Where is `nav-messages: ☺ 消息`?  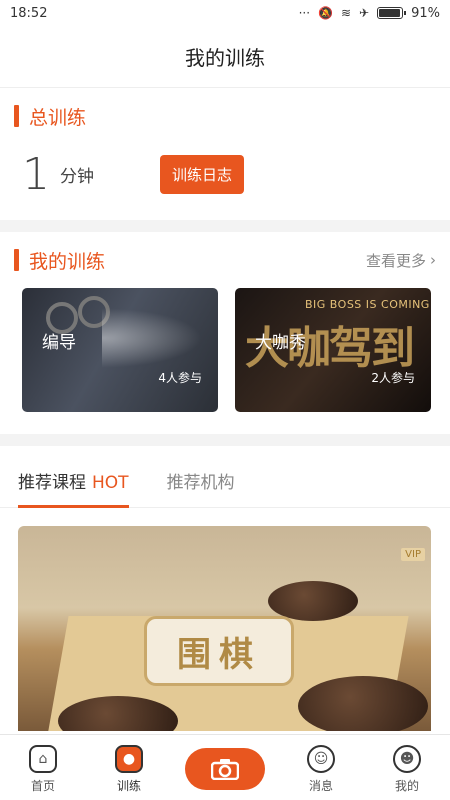
nav-messages: ☺ 消息 is located at coordinates (321, 769).